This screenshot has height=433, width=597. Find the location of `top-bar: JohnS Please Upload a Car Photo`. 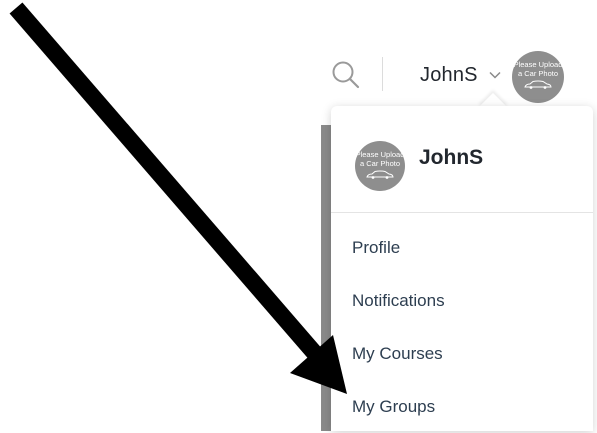

top-bar: JohnS Please Upload a Car Photo is located at coordinates (458, 75).